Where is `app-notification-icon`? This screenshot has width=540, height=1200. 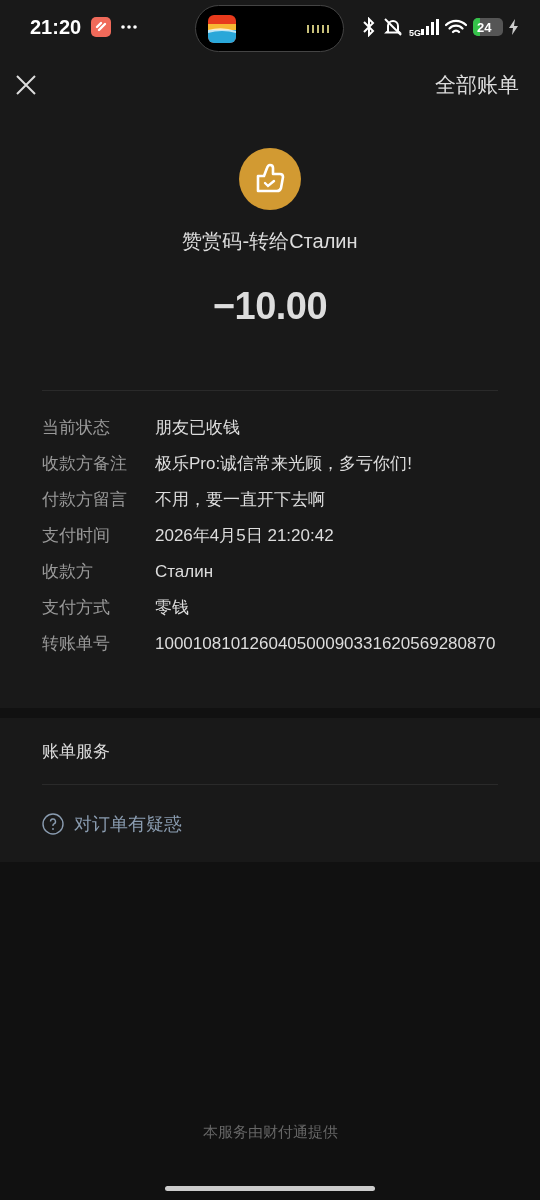
app-notification-icon is located at coordinates (101, 27).